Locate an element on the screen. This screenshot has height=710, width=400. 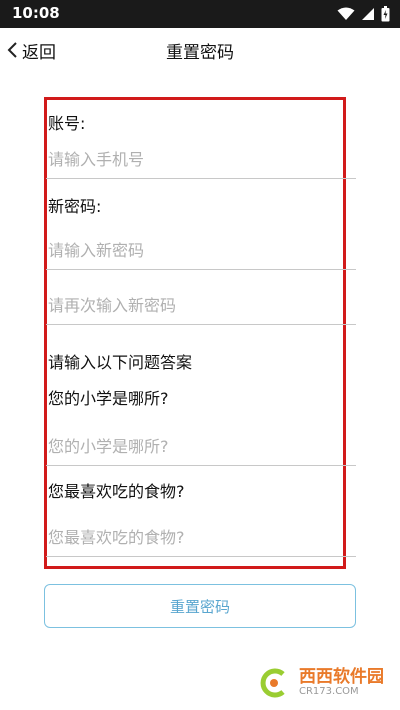
confirm-password-input is located at coordinates (202, 305).